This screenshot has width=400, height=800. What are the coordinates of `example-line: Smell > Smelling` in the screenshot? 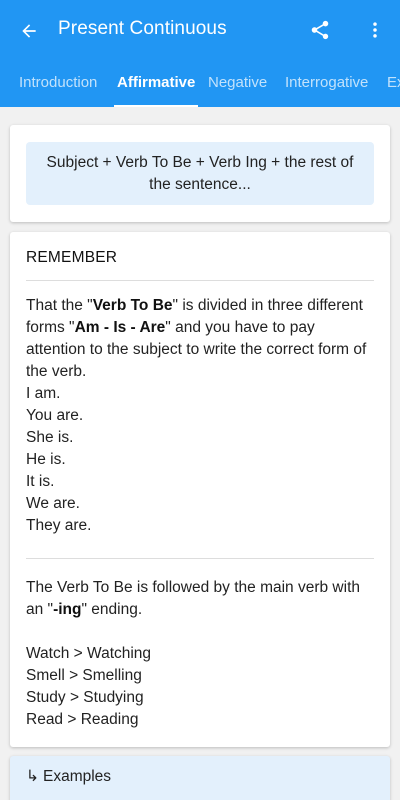 It's located at (84, 675).